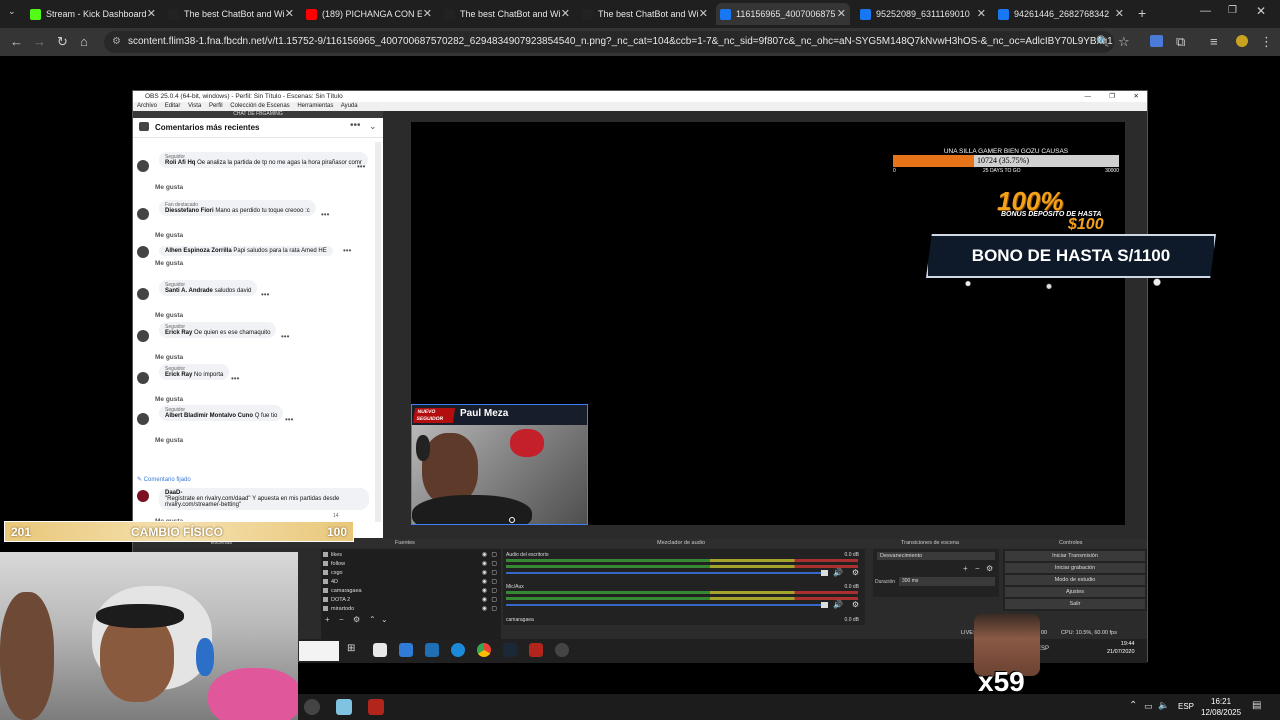 The height and width of the screenshot is (720, 1280). Describe the element at coordinates (194, 106) in the screenshot. I see `menu-vista: Vista` at that location.